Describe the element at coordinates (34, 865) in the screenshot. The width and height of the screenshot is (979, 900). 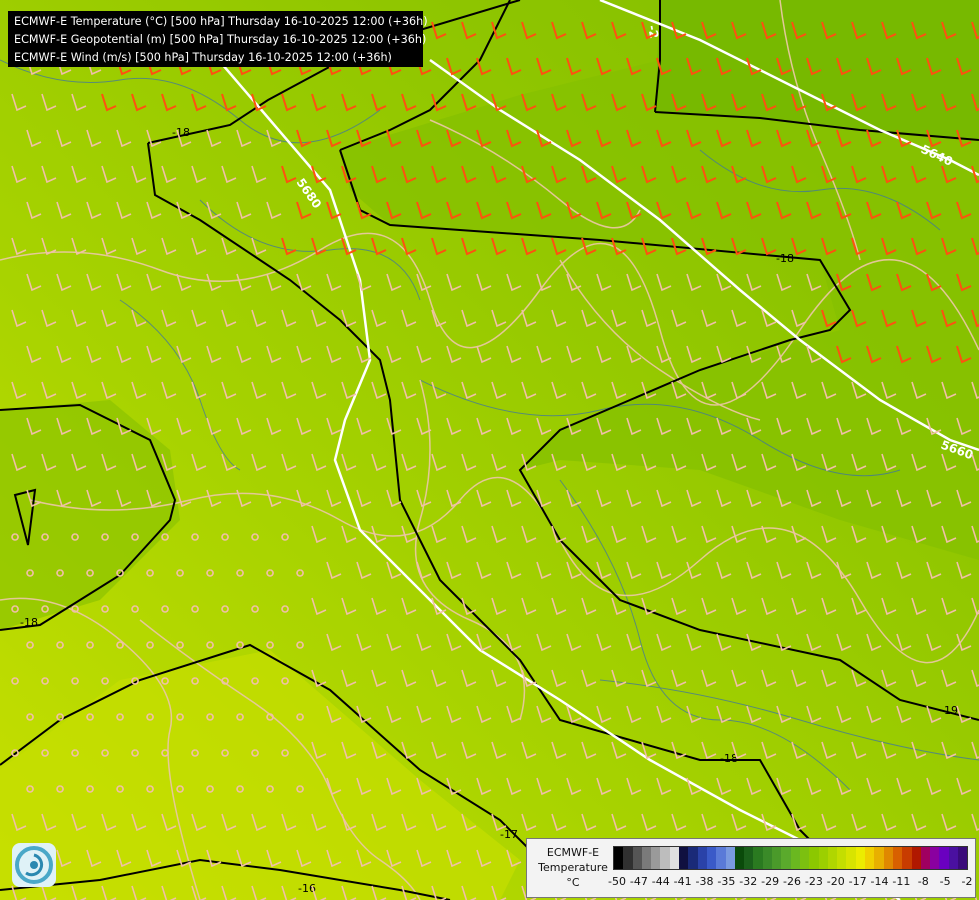
I see `ecmwf-logo-icon` at that location.